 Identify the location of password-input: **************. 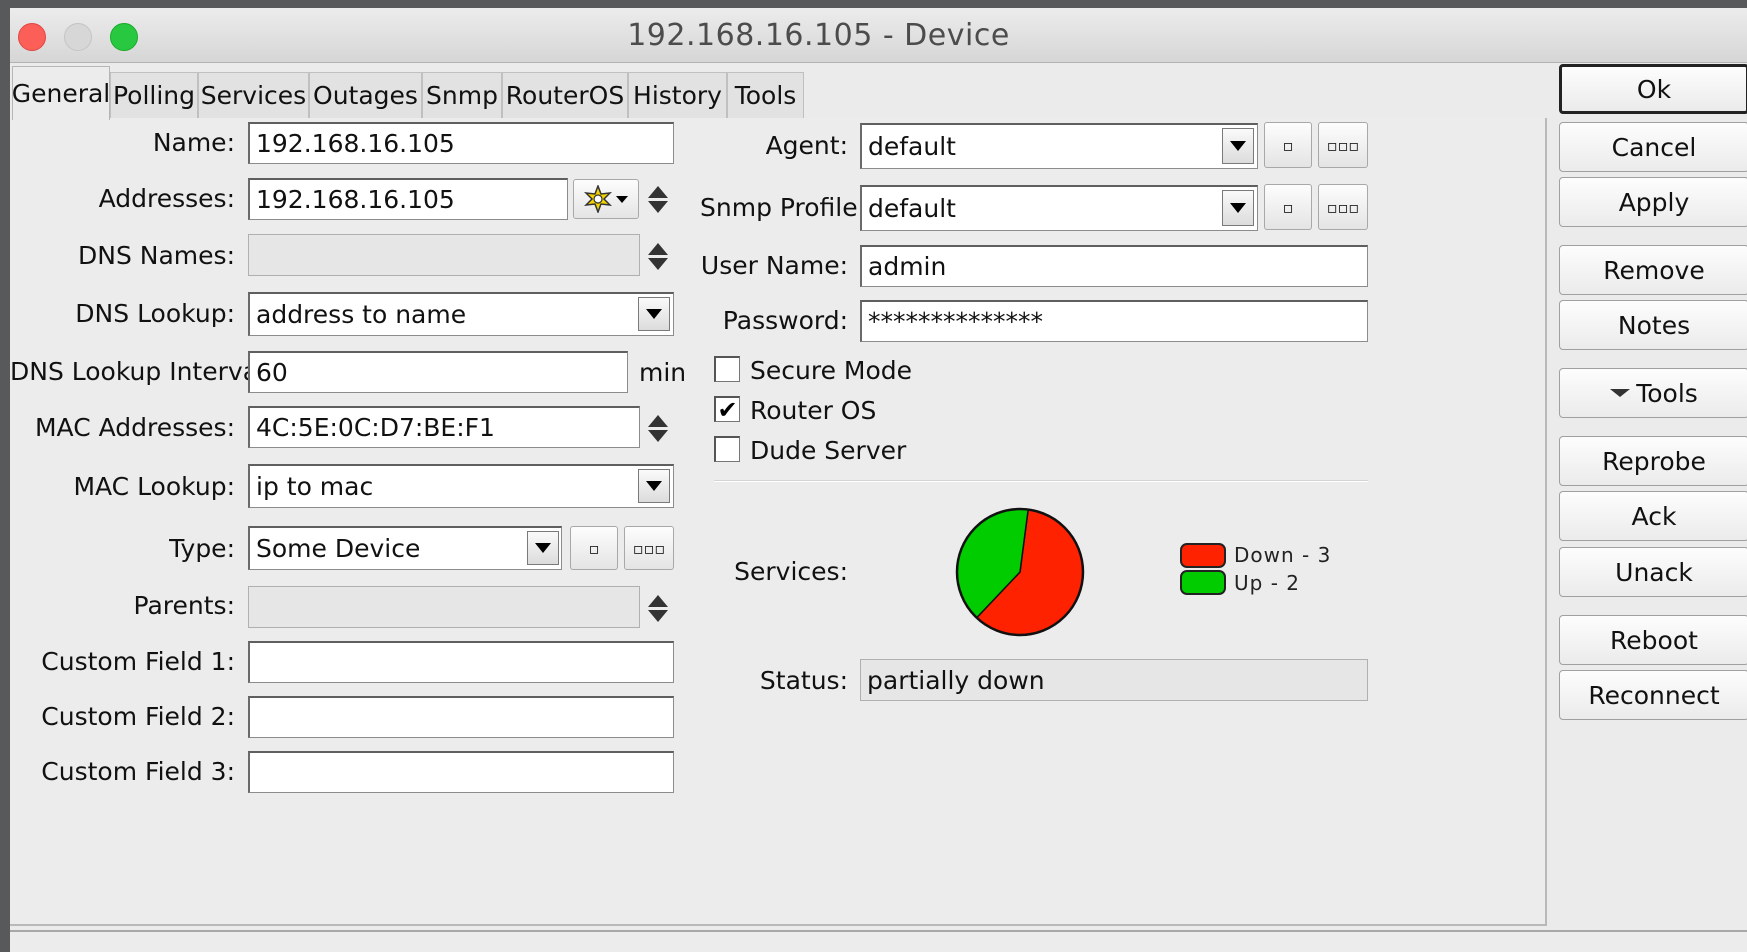
(1114, 321).